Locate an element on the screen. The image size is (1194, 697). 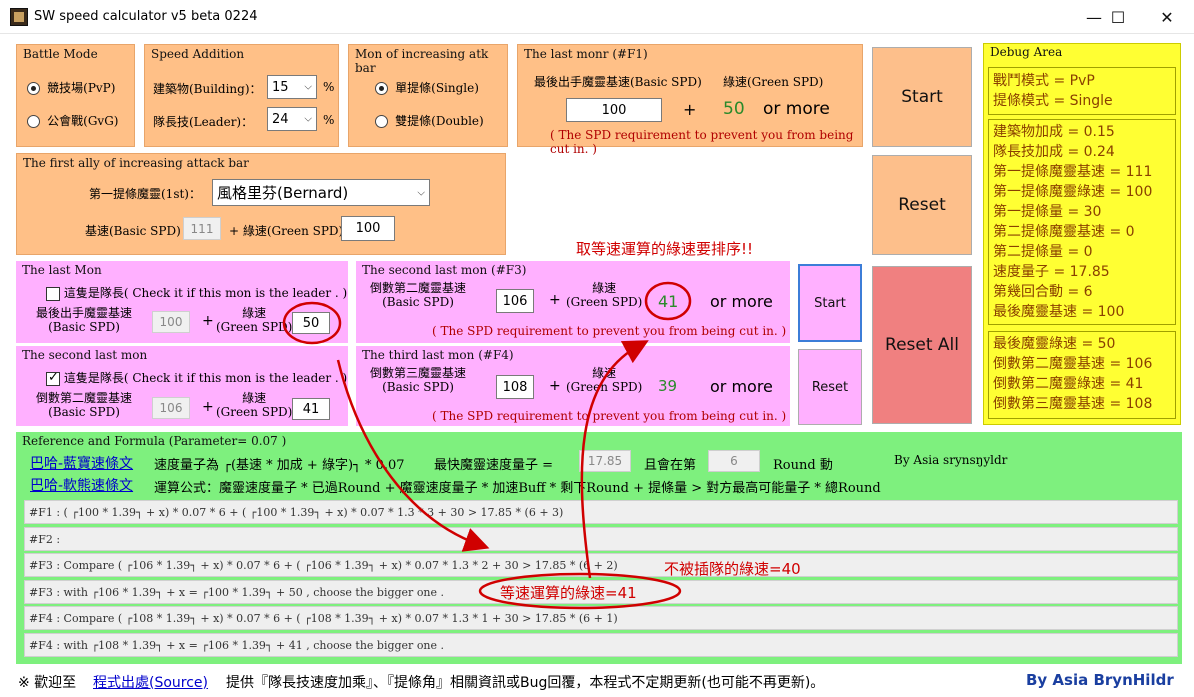
signature: By Asia BrynHildr is located at coordinates (1100, 680).